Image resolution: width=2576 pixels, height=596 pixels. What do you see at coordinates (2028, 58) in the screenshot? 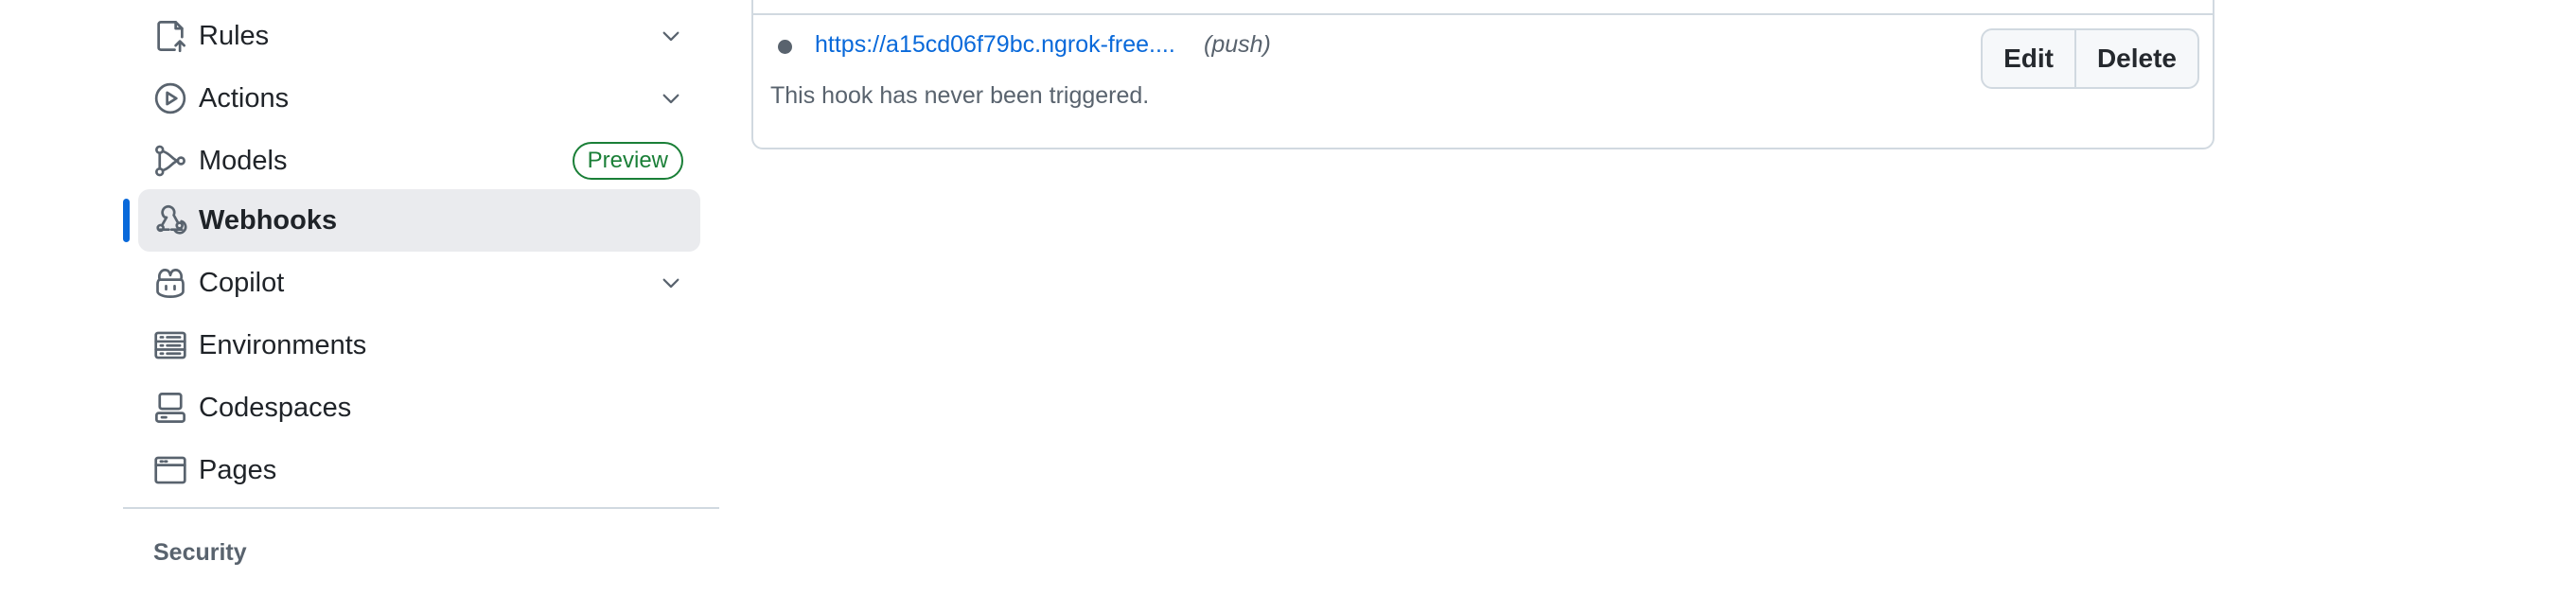
I see `edit-button: Edit` at bounding box center [2028, 58].